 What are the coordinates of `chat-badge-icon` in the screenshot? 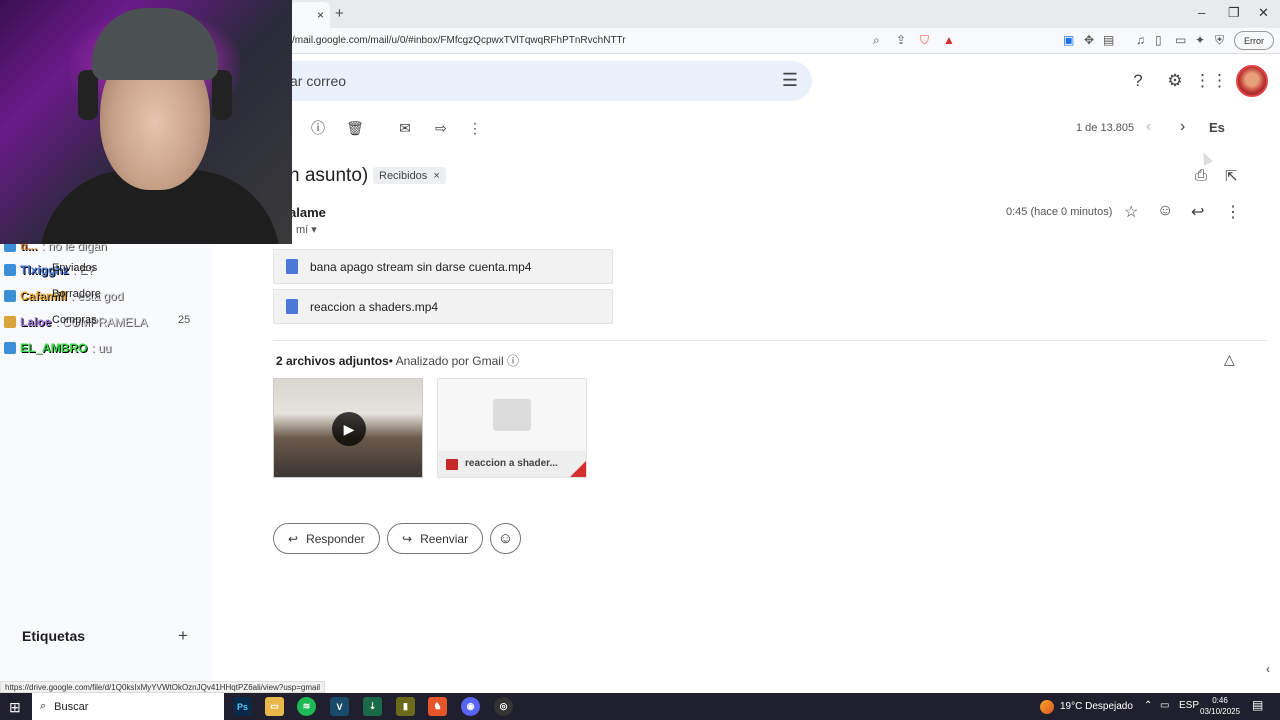 It's located at (10, 270).